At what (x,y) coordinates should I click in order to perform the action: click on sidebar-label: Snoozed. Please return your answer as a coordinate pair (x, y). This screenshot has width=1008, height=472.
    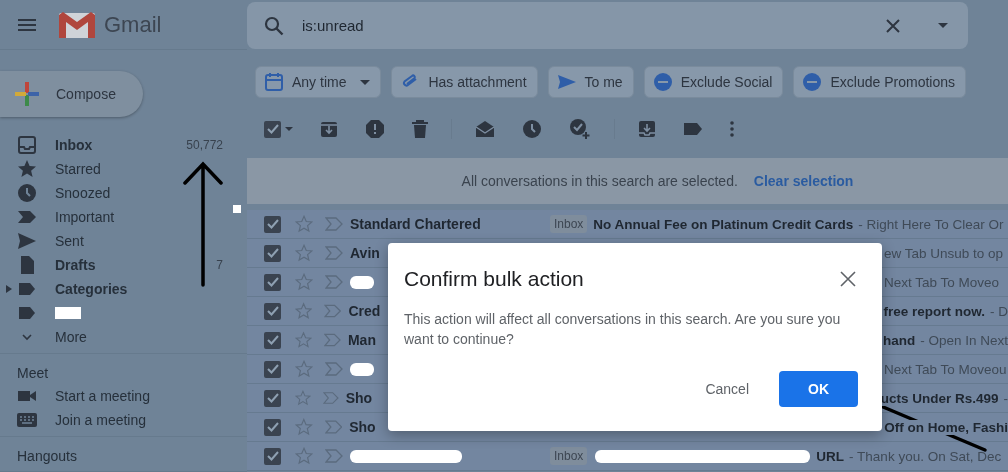
    Looking at the image, I should click on (83, 193).